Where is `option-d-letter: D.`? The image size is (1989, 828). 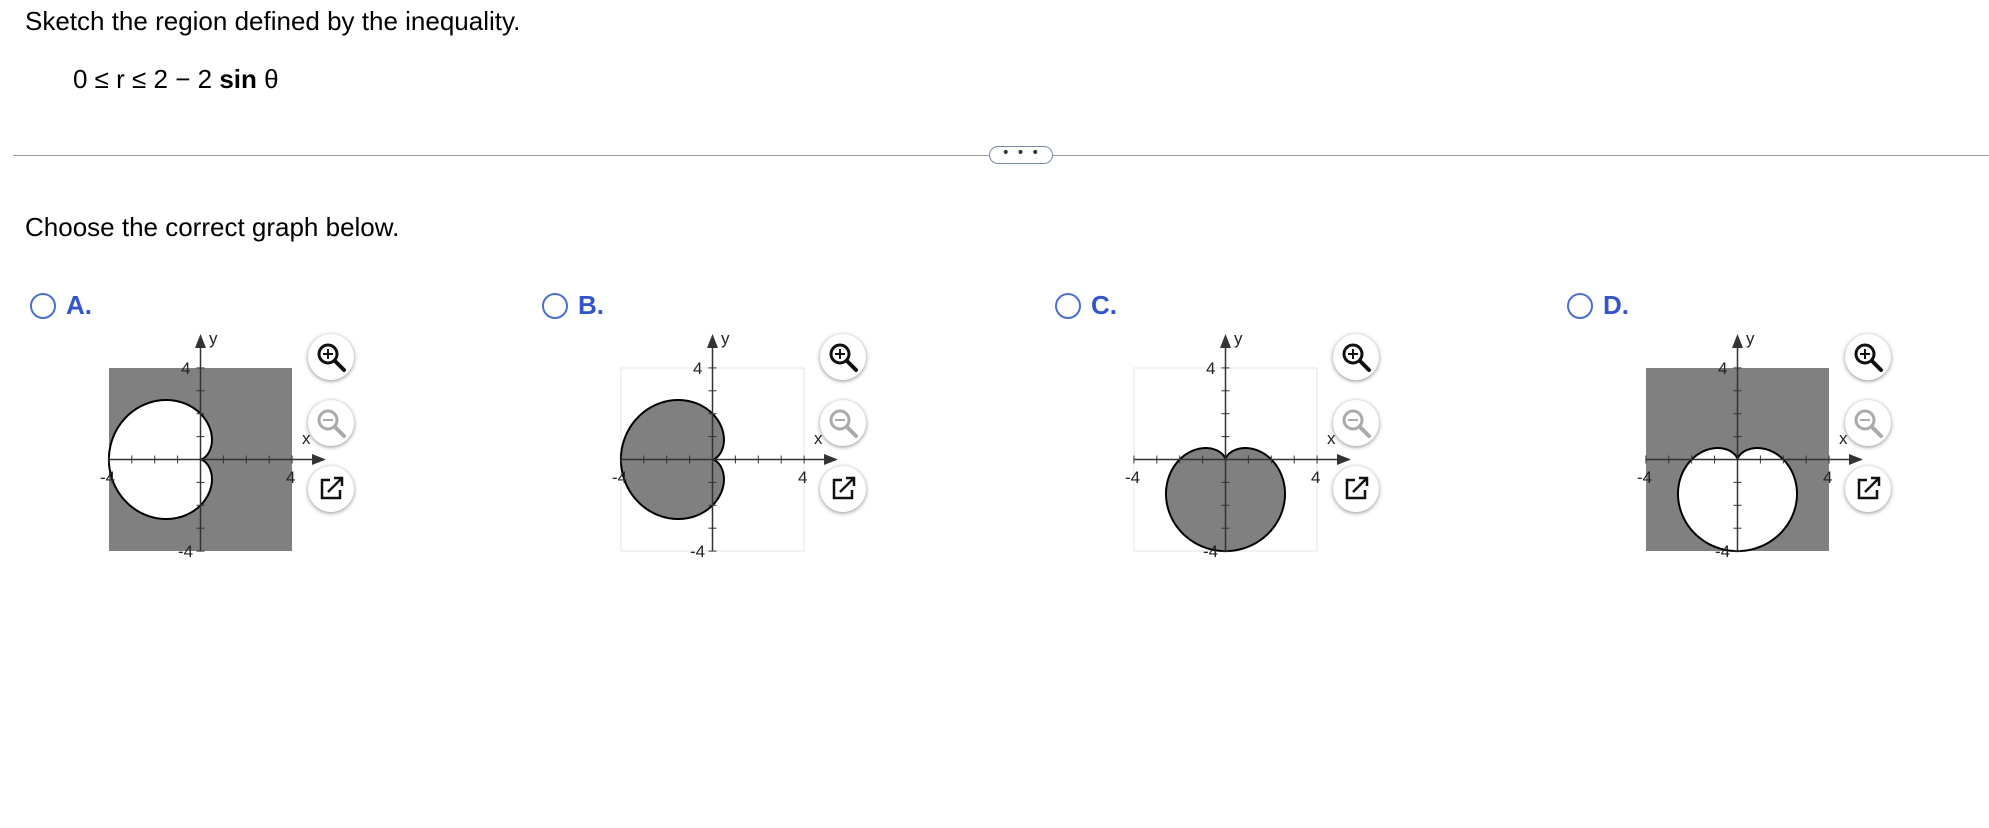
option-d-letter: D. is located at coordinates (1616, 305).